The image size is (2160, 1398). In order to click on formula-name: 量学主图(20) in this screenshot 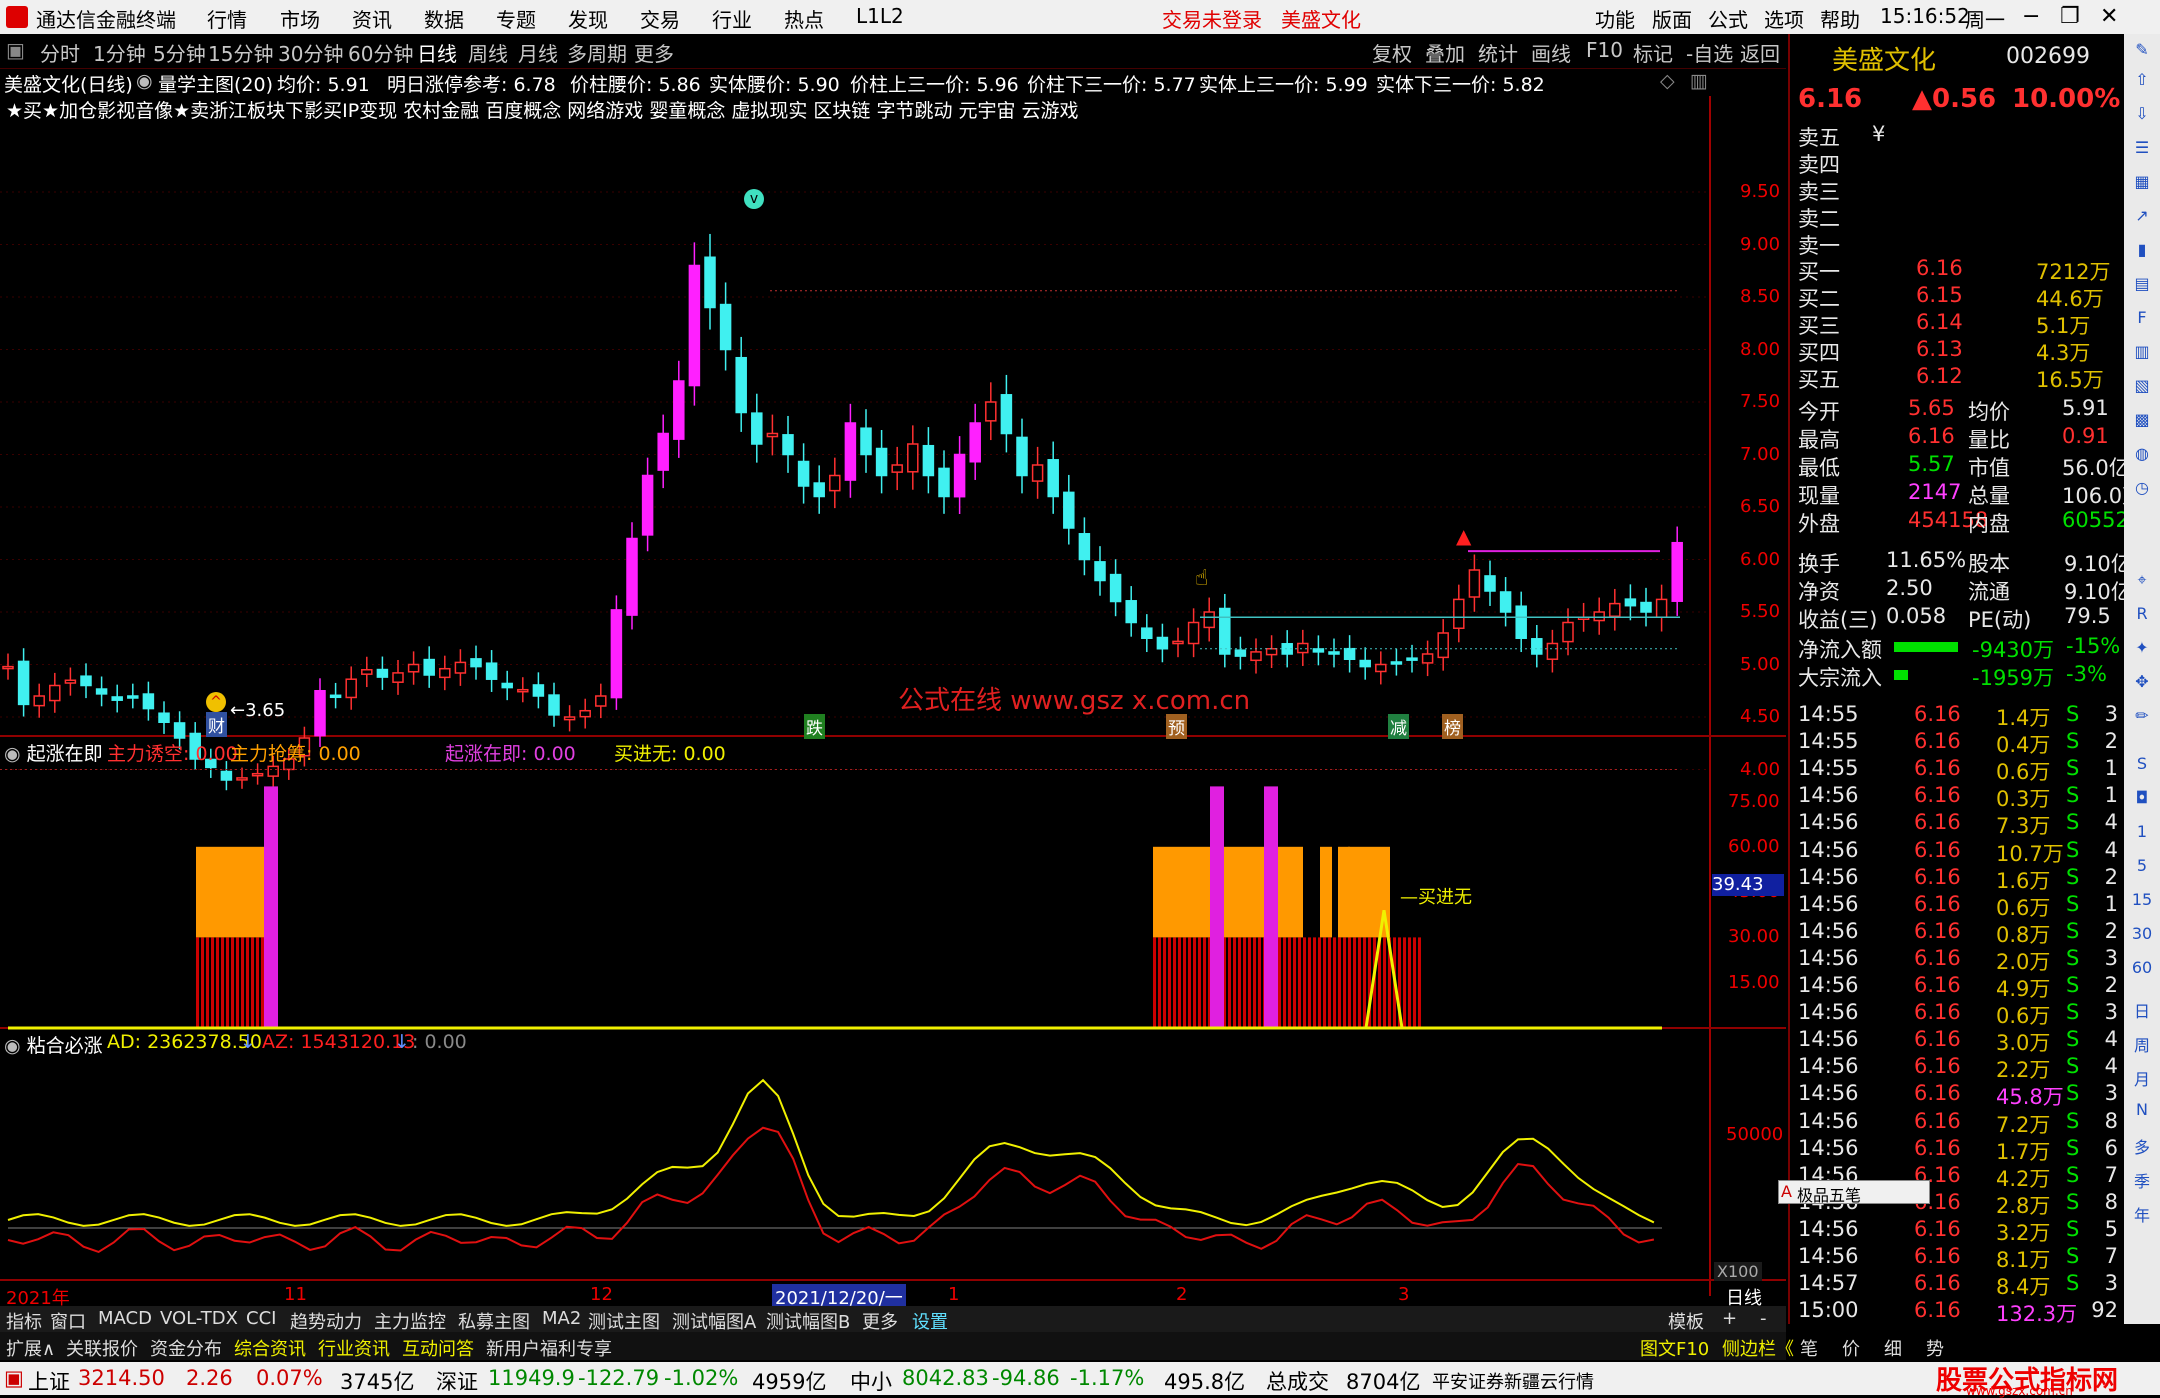, I will do `click(215, 83)`.